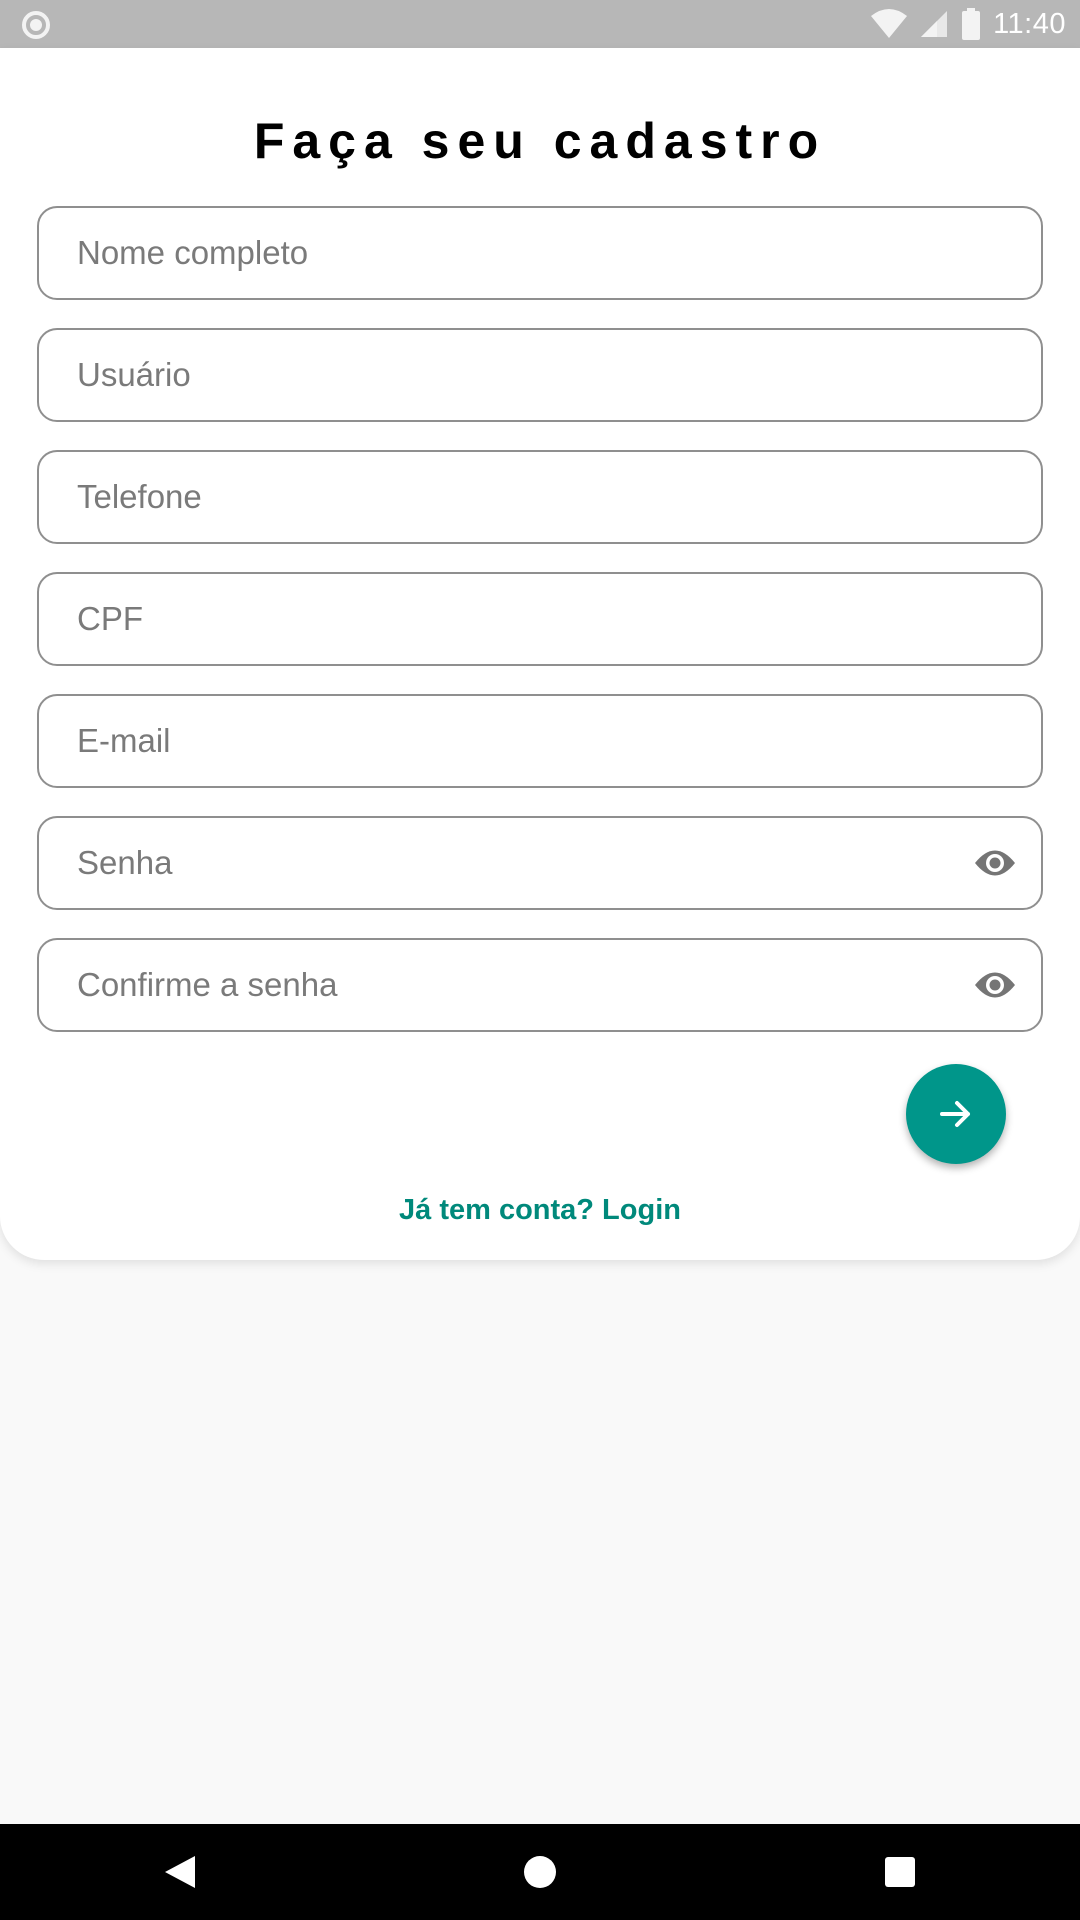 The width and height of the screenshot is (1080, 1920). I want to click on back-icon, so click(180, 1872).